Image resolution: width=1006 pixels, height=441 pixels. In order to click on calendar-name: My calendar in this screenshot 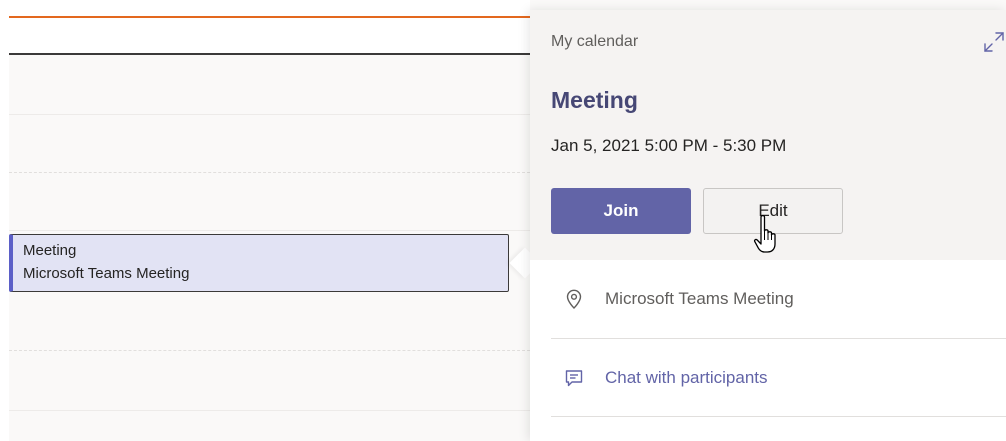, I will do `click(595, 41)`.